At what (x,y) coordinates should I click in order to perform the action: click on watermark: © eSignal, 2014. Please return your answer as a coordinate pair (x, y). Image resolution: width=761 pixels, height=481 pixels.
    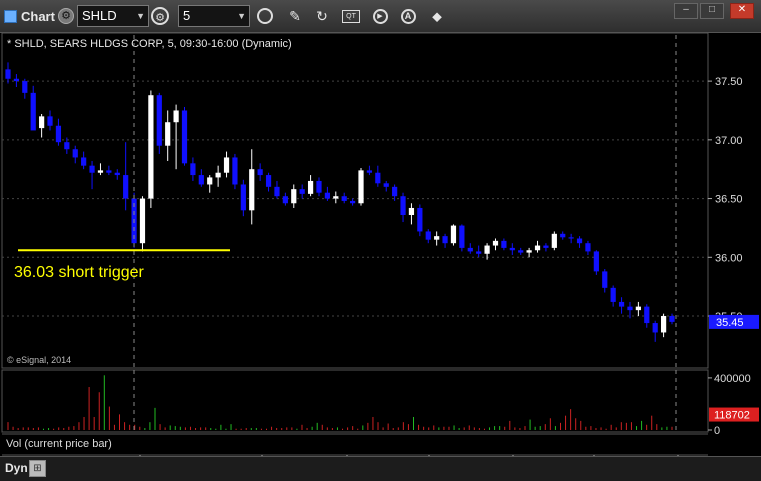
    Looking at the image, I should click on (39, 360).